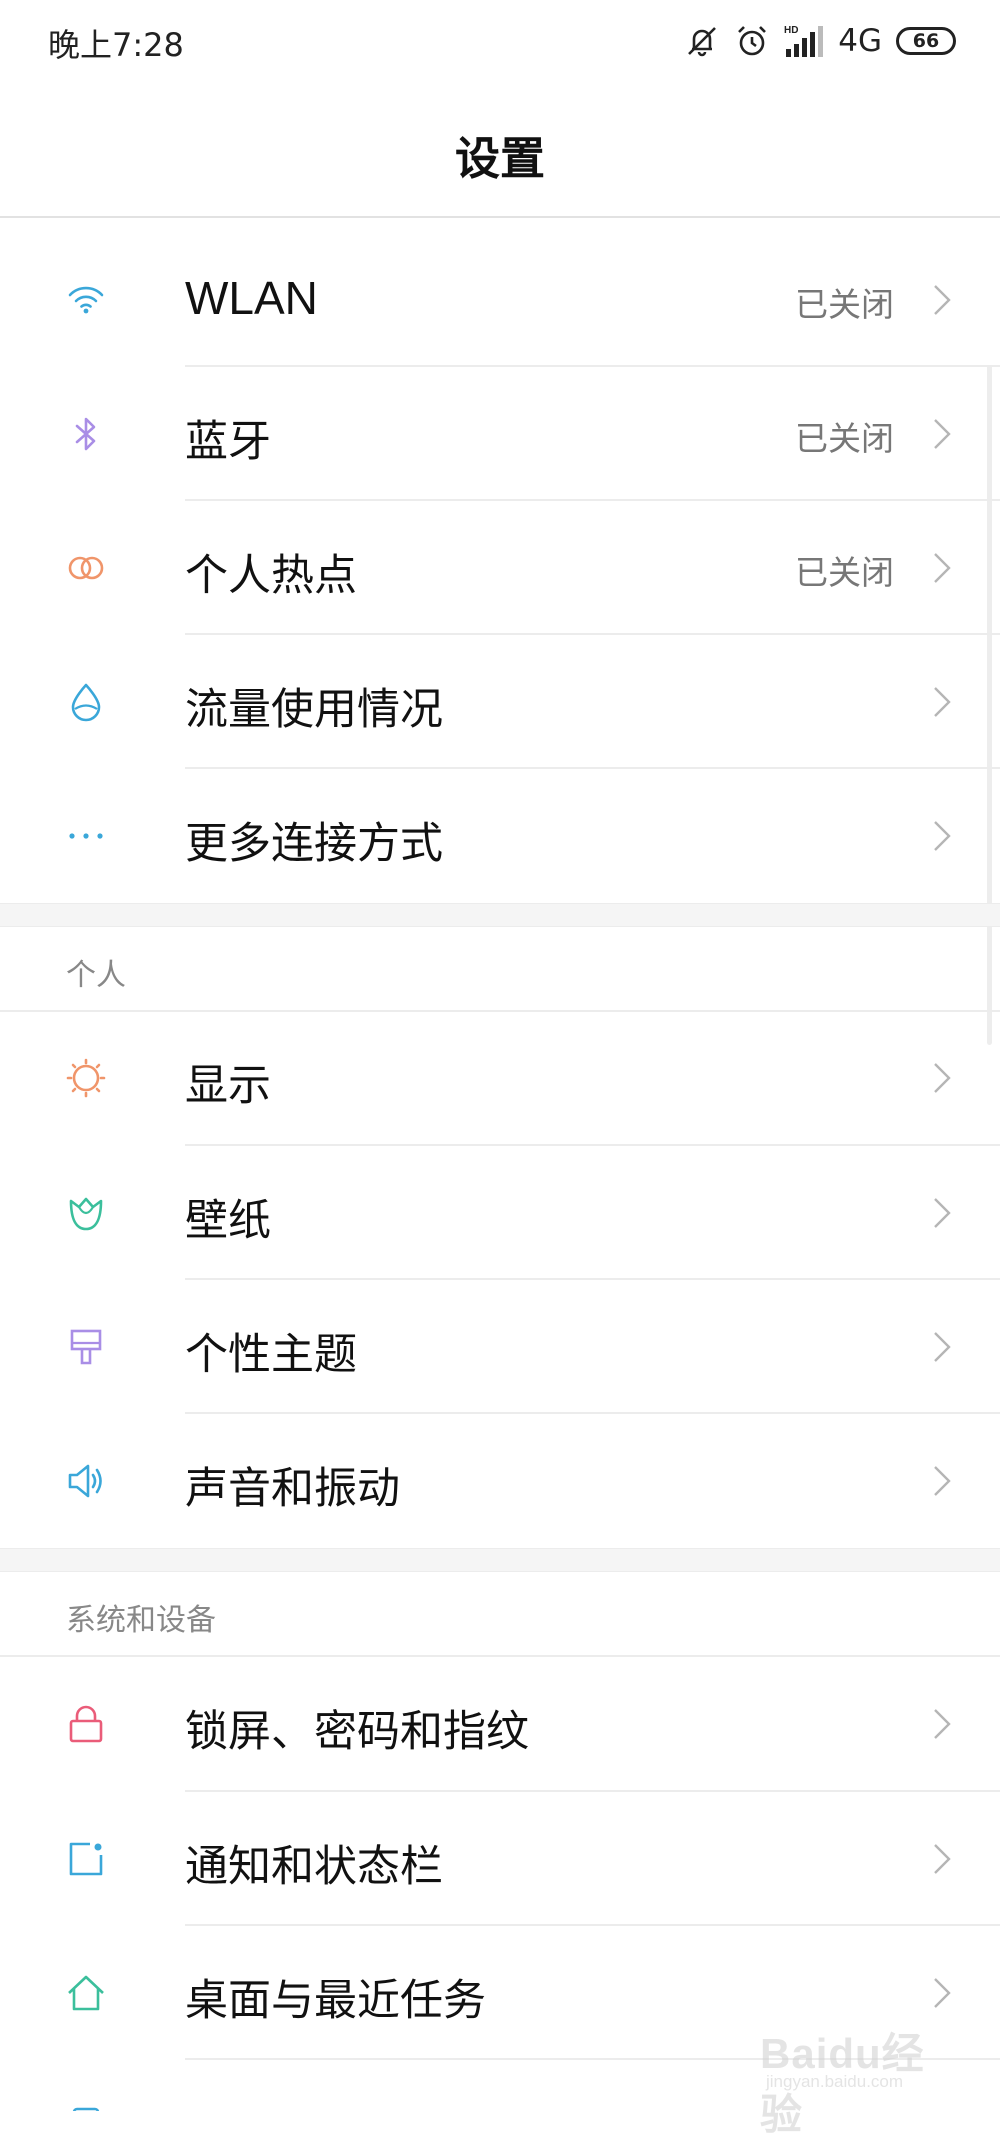 Image resolution: width=1000 pixels, height=2142 pixels. Describe the element at coordinates (271, 1355) in the screenshot. I see `settings-item-label: 个性主题` at that location.